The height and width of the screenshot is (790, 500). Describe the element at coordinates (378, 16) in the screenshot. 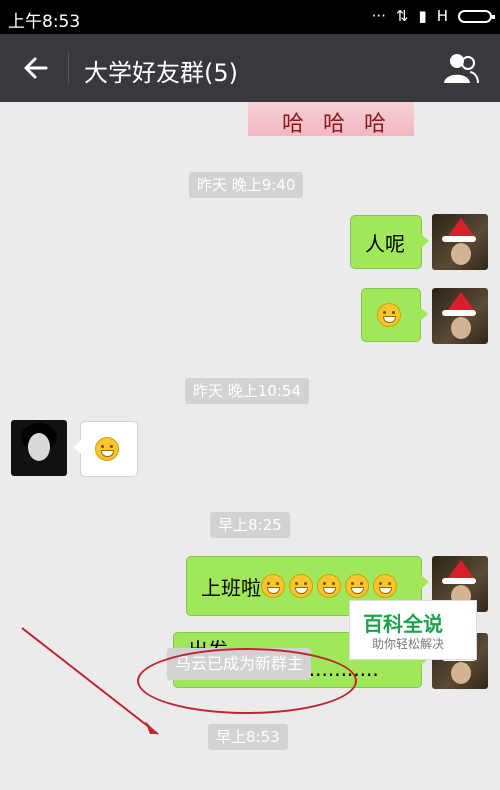

I see `more-icon: ···` at that location.